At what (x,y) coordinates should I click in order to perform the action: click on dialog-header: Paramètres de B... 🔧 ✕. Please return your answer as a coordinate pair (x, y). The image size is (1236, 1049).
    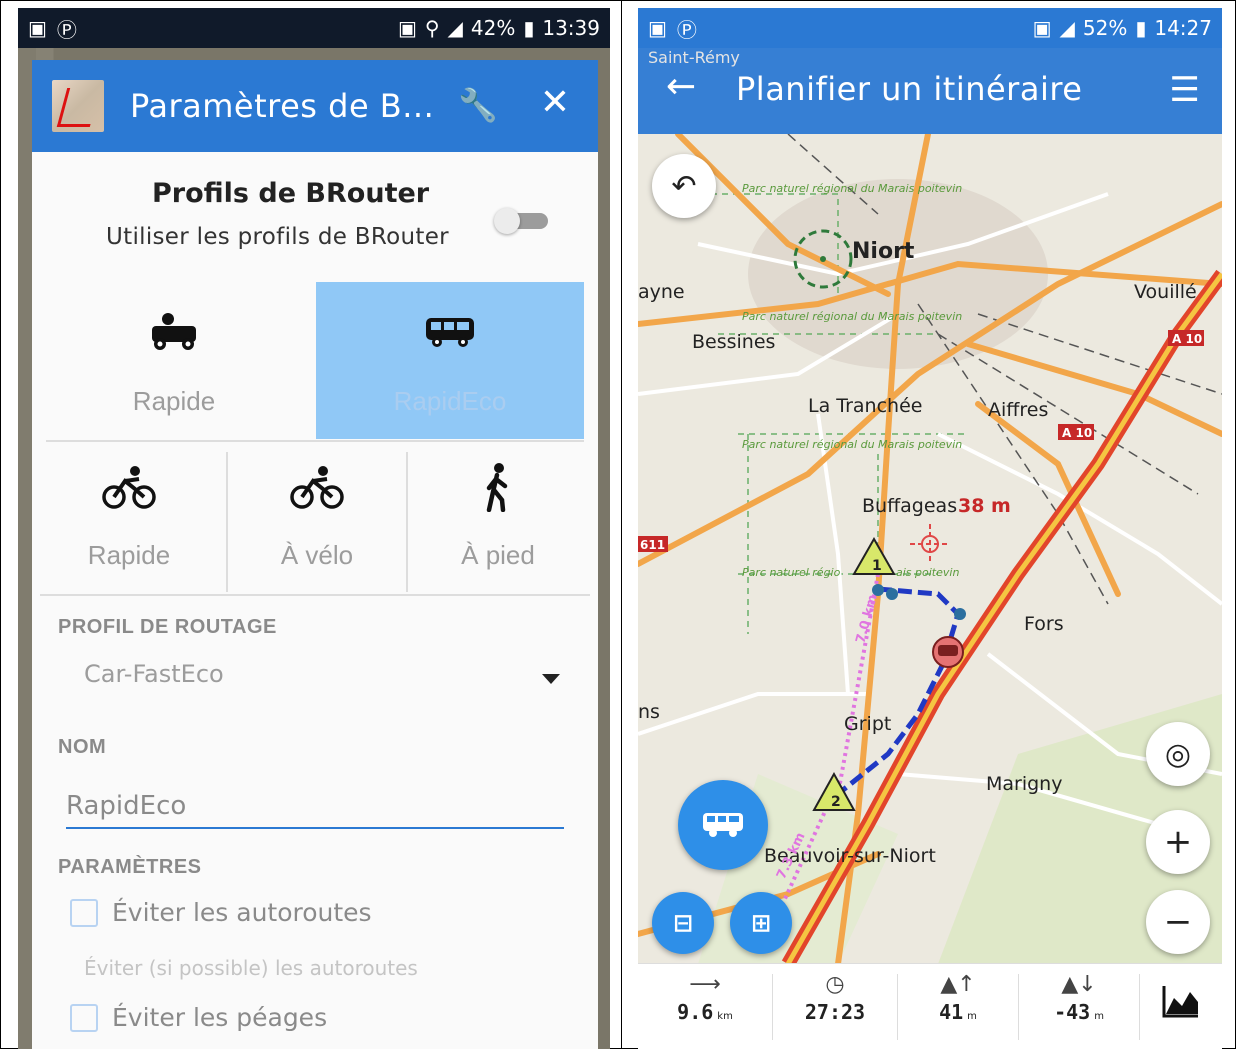
    Looking at the image, I should click on (315, 106).